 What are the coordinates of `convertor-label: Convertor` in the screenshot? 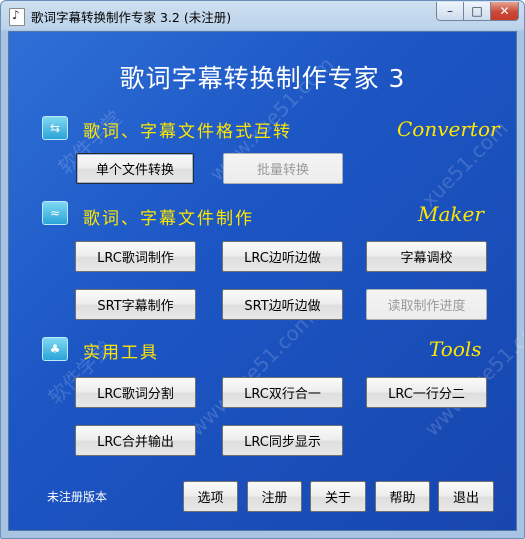 It's located at (448, 129).